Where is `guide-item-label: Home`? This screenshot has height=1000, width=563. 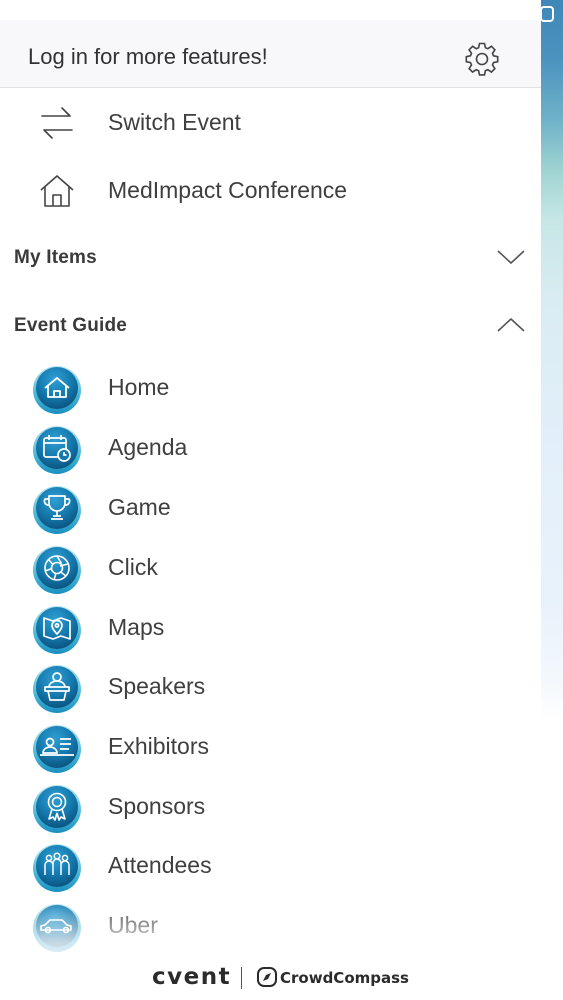 guide-item-label: Home is located at coordinates (139, 387).